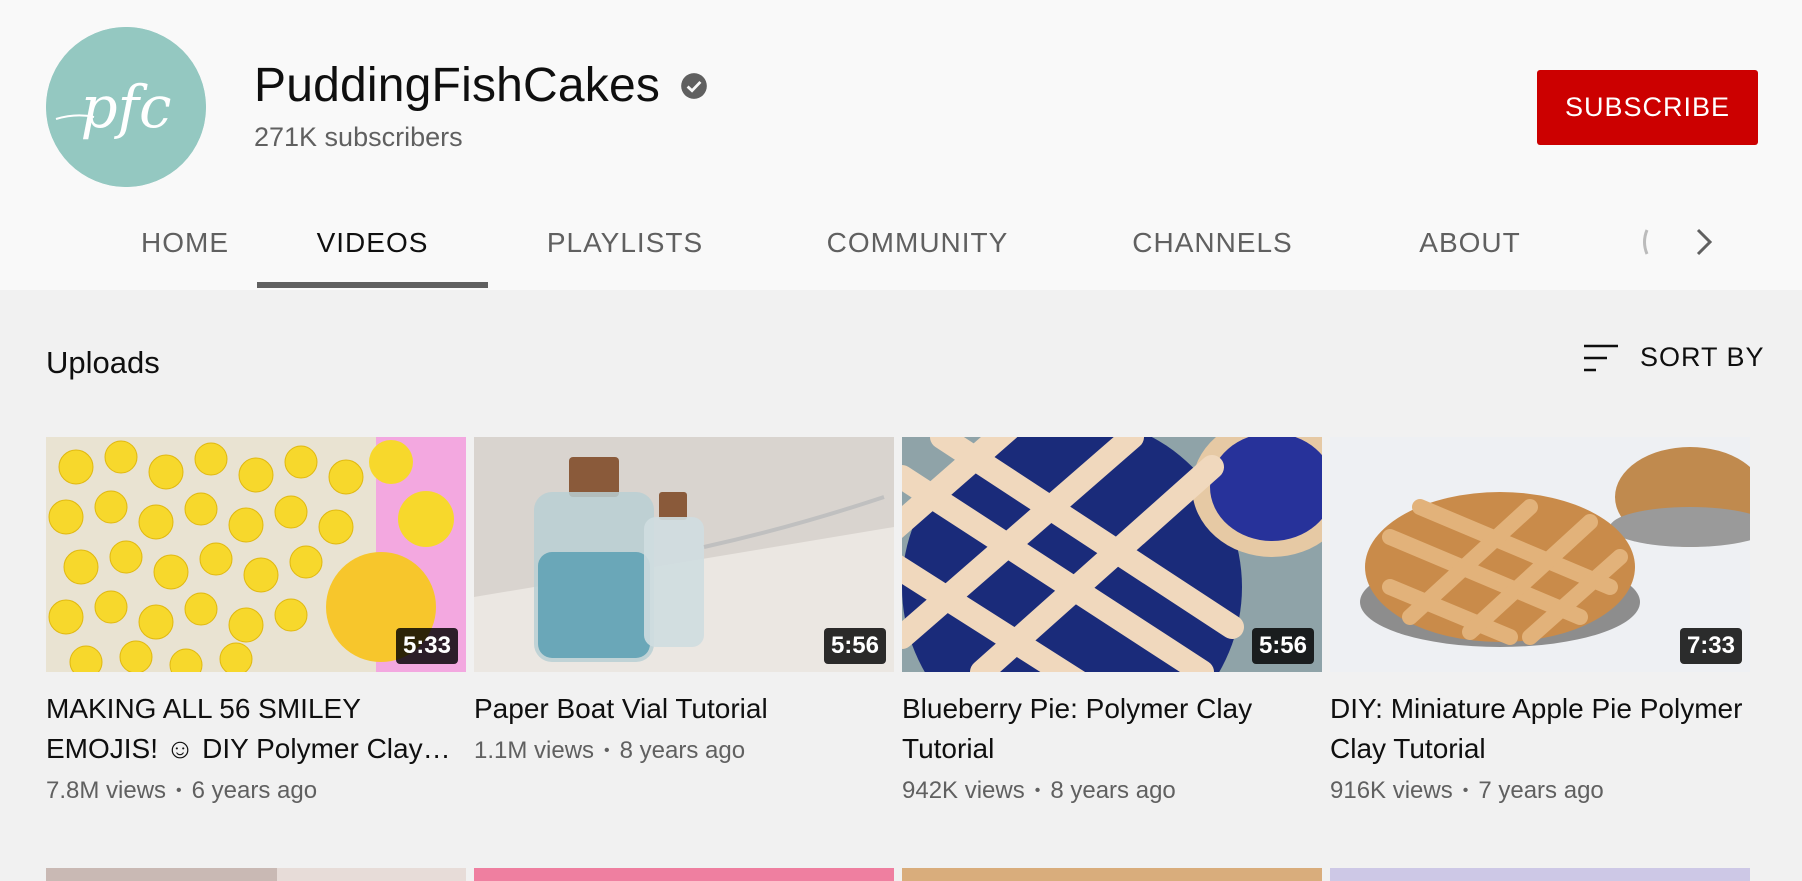  I want to click on sort-icon, so click(1601, 357).